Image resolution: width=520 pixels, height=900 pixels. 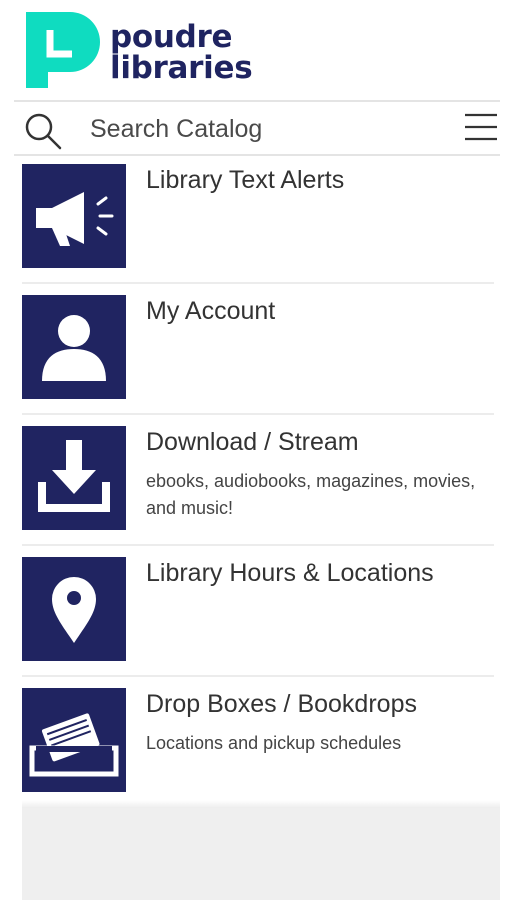 I want to click on search-input, so click(x=240, y=129).